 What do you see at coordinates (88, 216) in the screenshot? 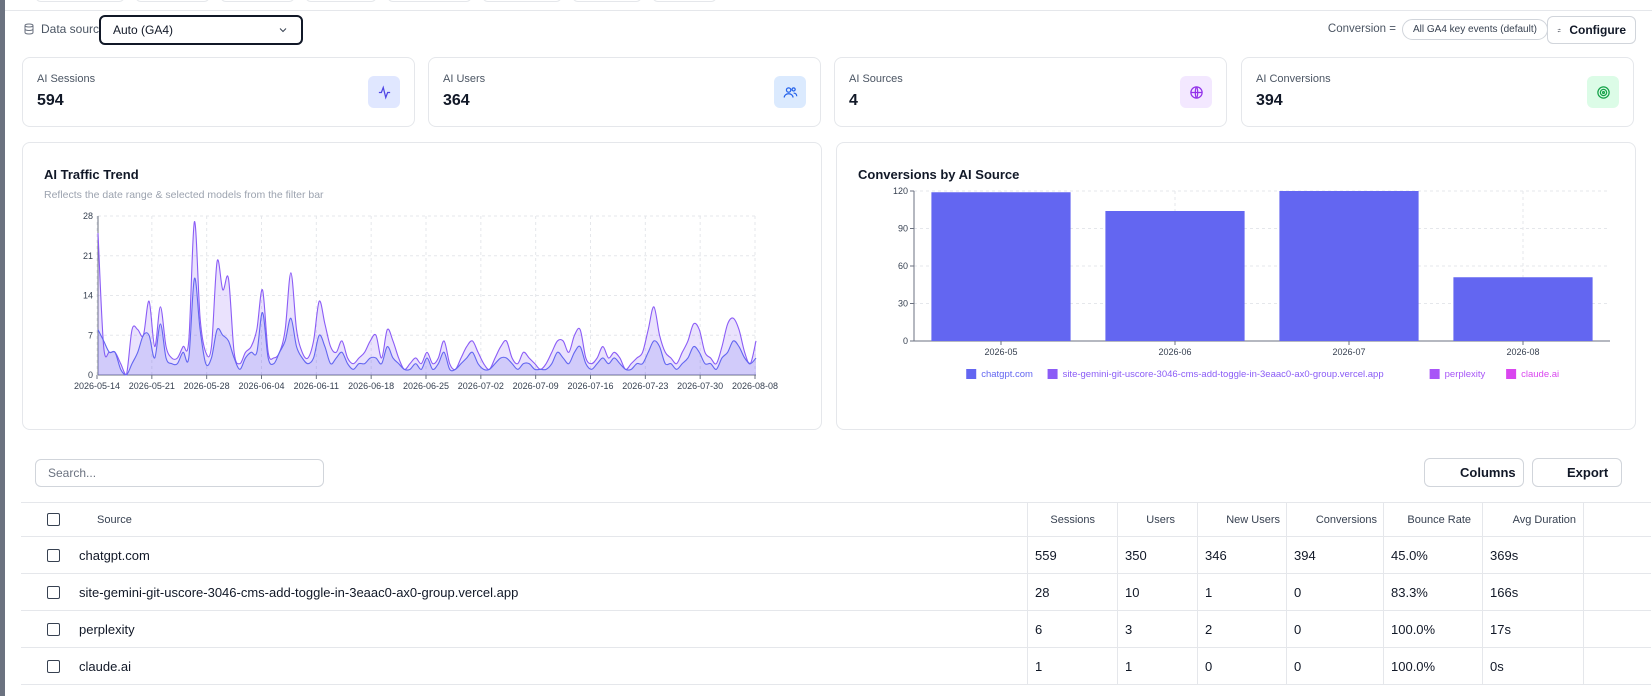
I see `y-tick-label: 28` at bounding box center [88, 216].